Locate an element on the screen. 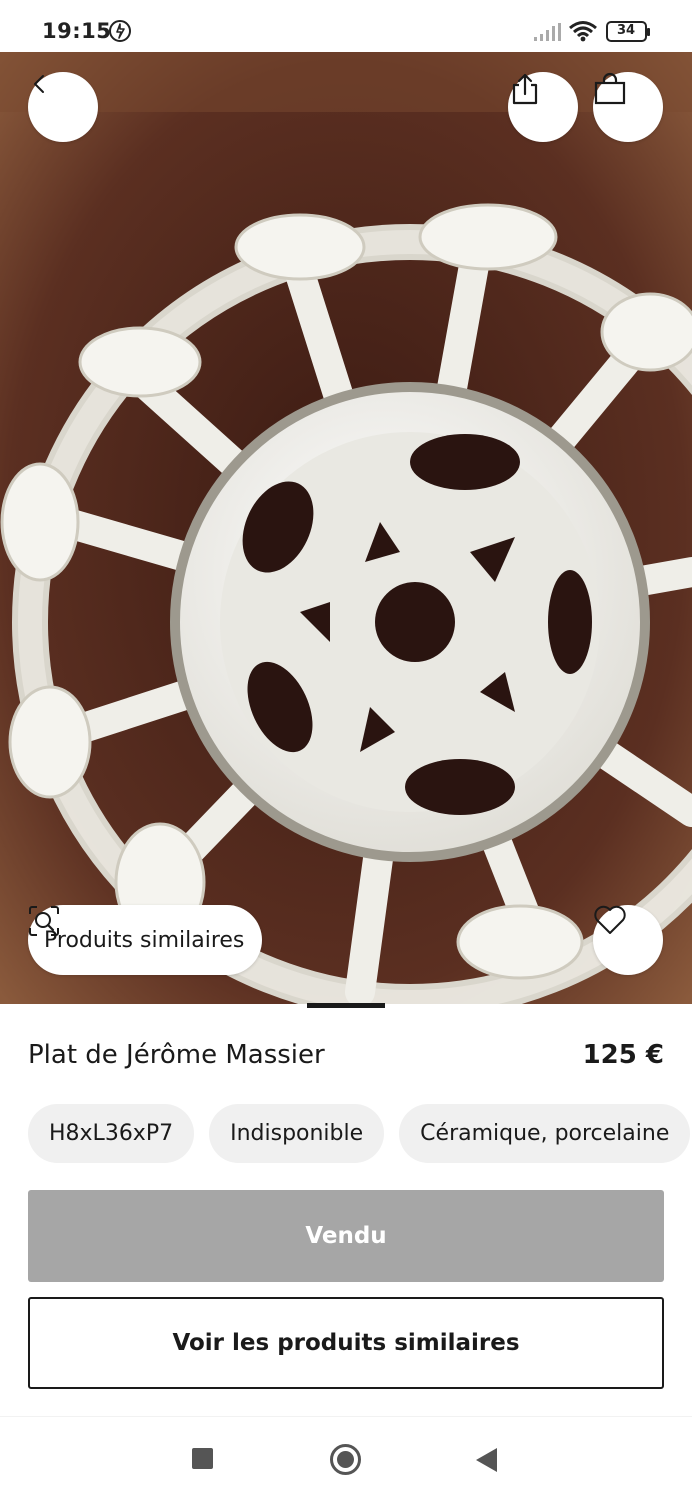  product-price: 125 € is located at coordinates (623, 1055).